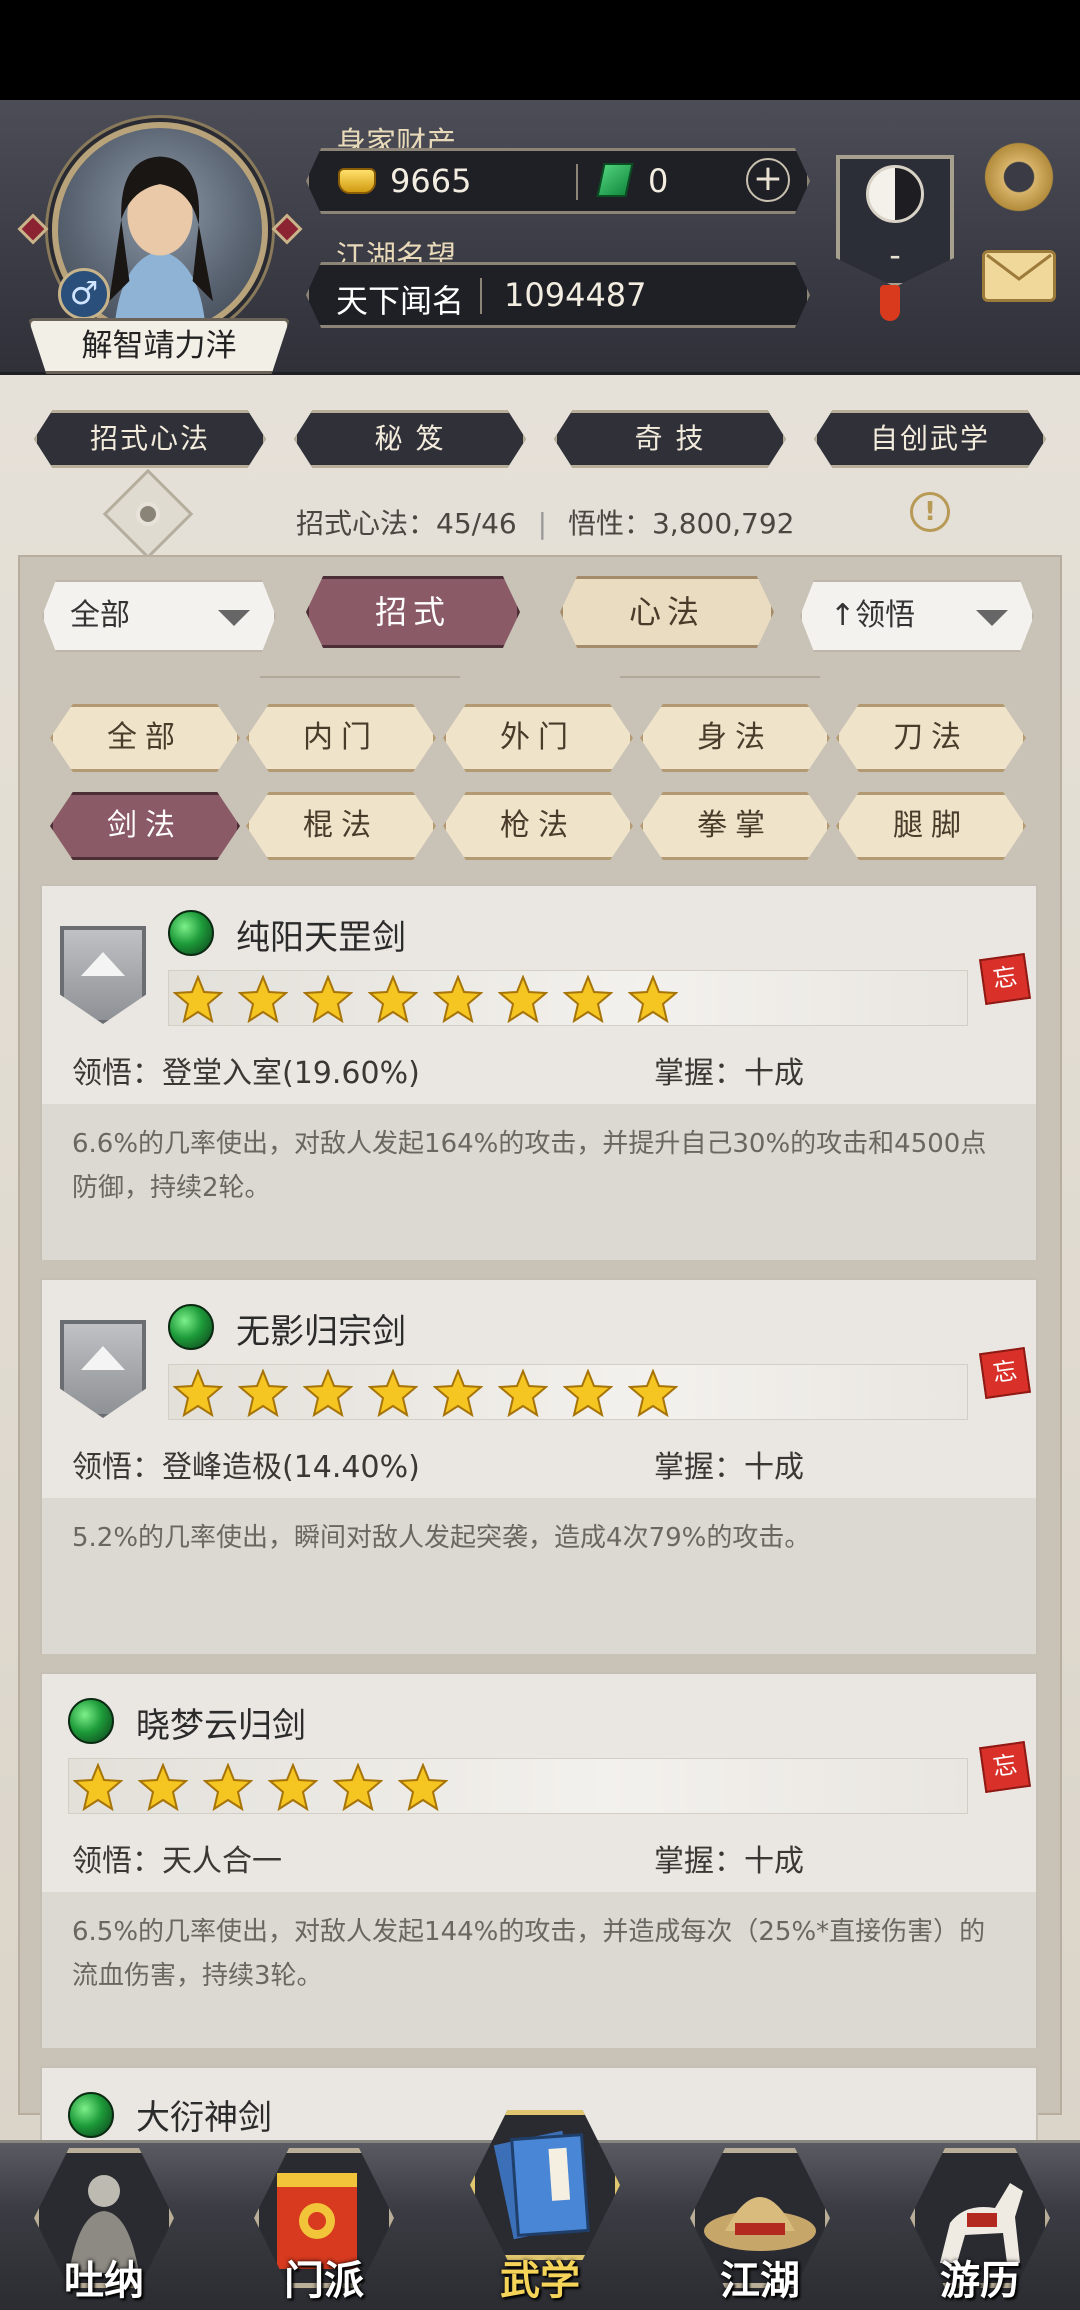 This screenshot has height=2310, width=1080. What do you see at coordinates (895, 194) in the screenshot?
I see `taiji-icon` at bounding box center [895, 194].